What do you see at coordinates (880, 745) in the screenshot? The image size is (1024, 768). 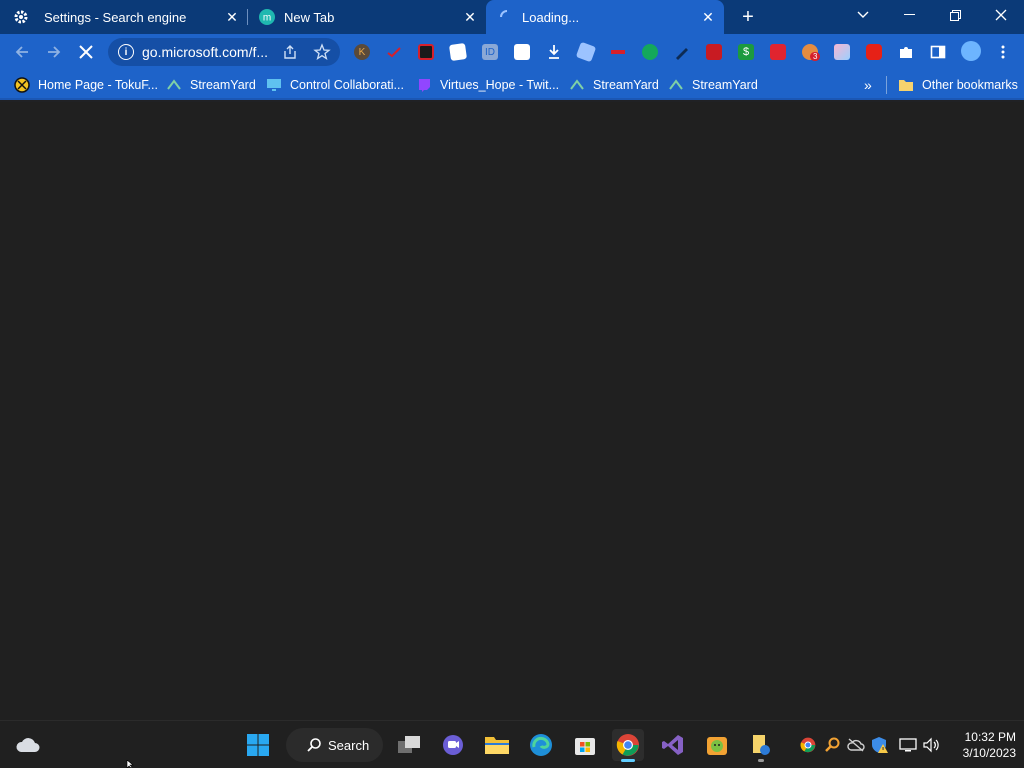 I see `security-warning-icon` at bounding box center [880, 745].